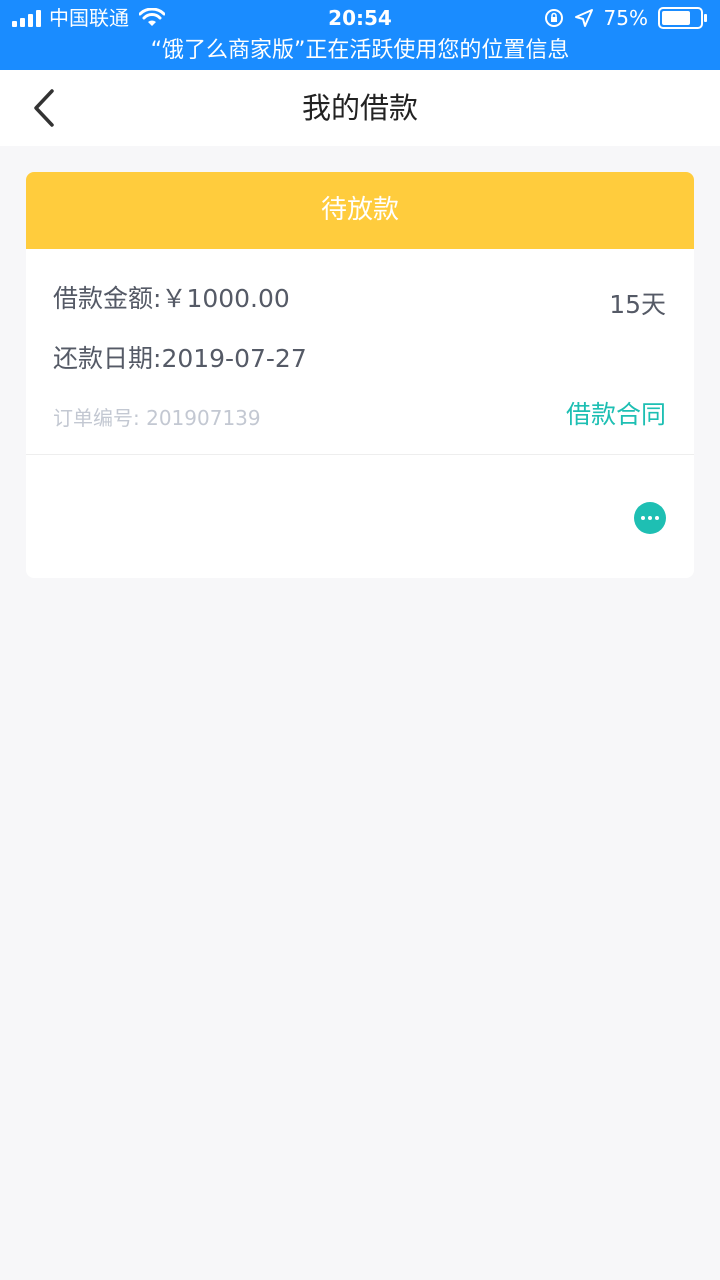 Image resolution: width=720 pixels, height=1280 pixels. I want to click on back-button, so click(44, 108).